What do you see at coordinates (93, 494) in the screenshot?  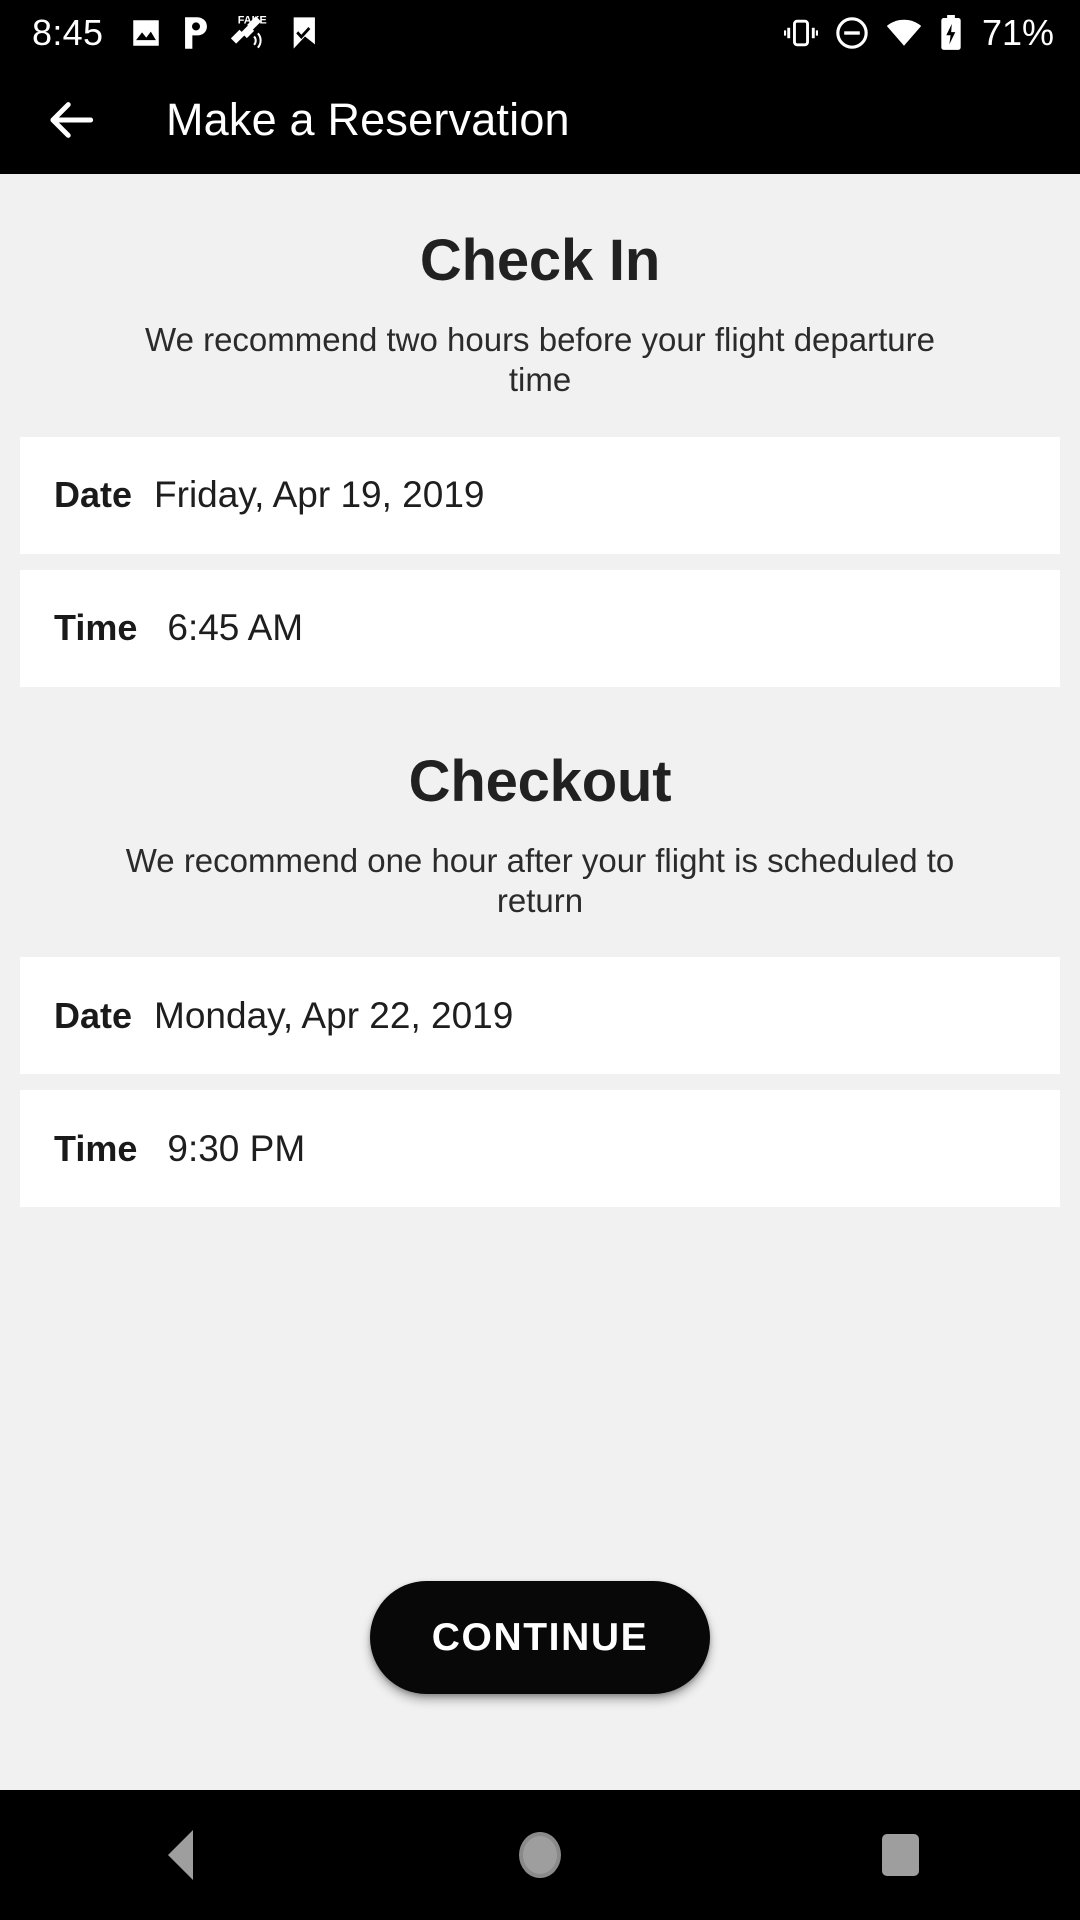 I see `check-in-date-label: Date` at bounding box center [93, 494].